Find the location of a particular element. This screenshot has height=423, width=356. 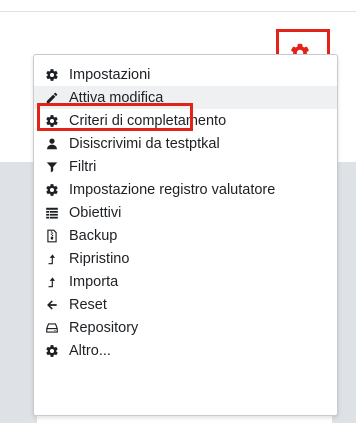

menu-item-label: Backup is located at coordinates (93, 235).